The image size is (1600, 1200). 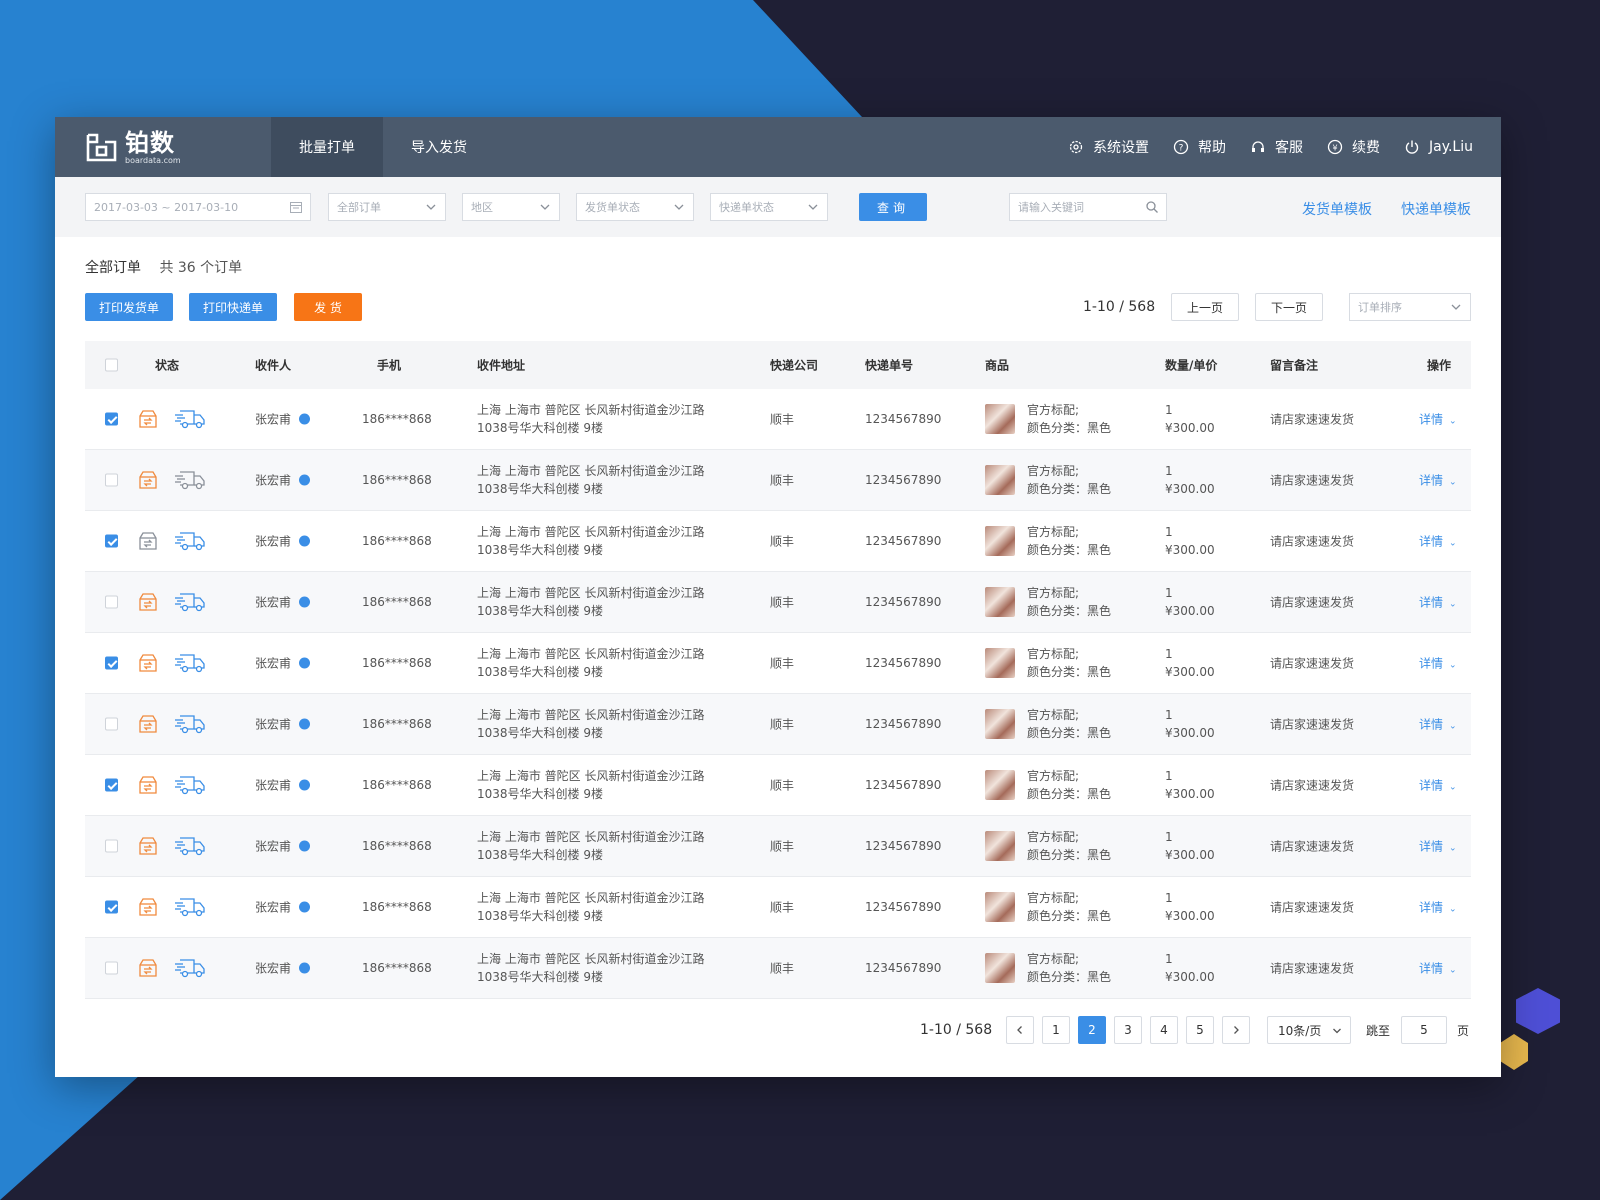 What do you see at coordinates (1053, 532) in the screenshot?
I see `goods-line-1: 官方标配;` at bounding box center [1053, 532].